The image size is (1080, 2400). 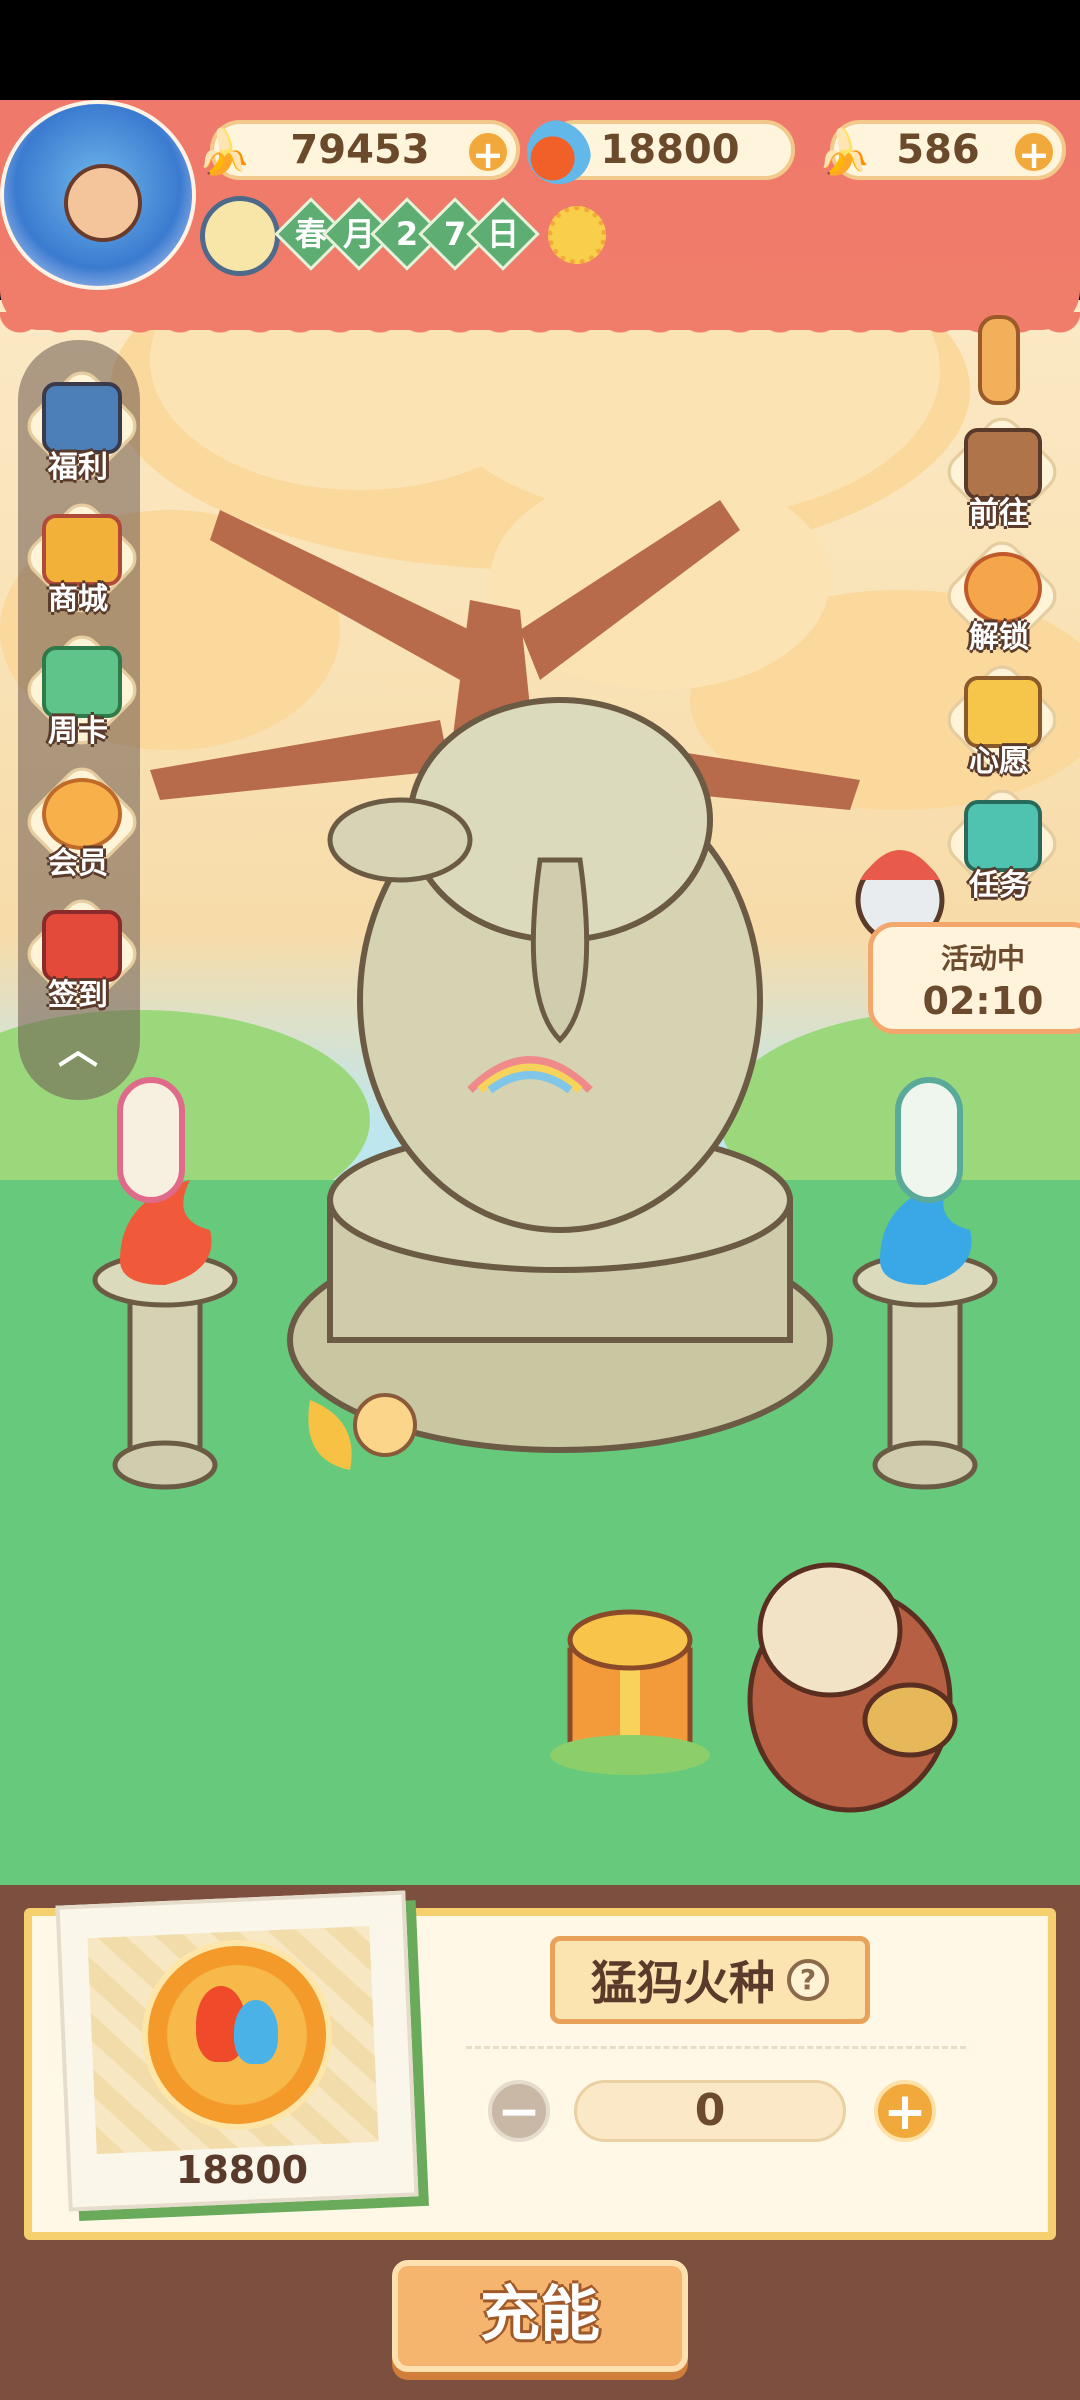 I want to click on menu-member-label: 会员, so click(x=78, y=863).